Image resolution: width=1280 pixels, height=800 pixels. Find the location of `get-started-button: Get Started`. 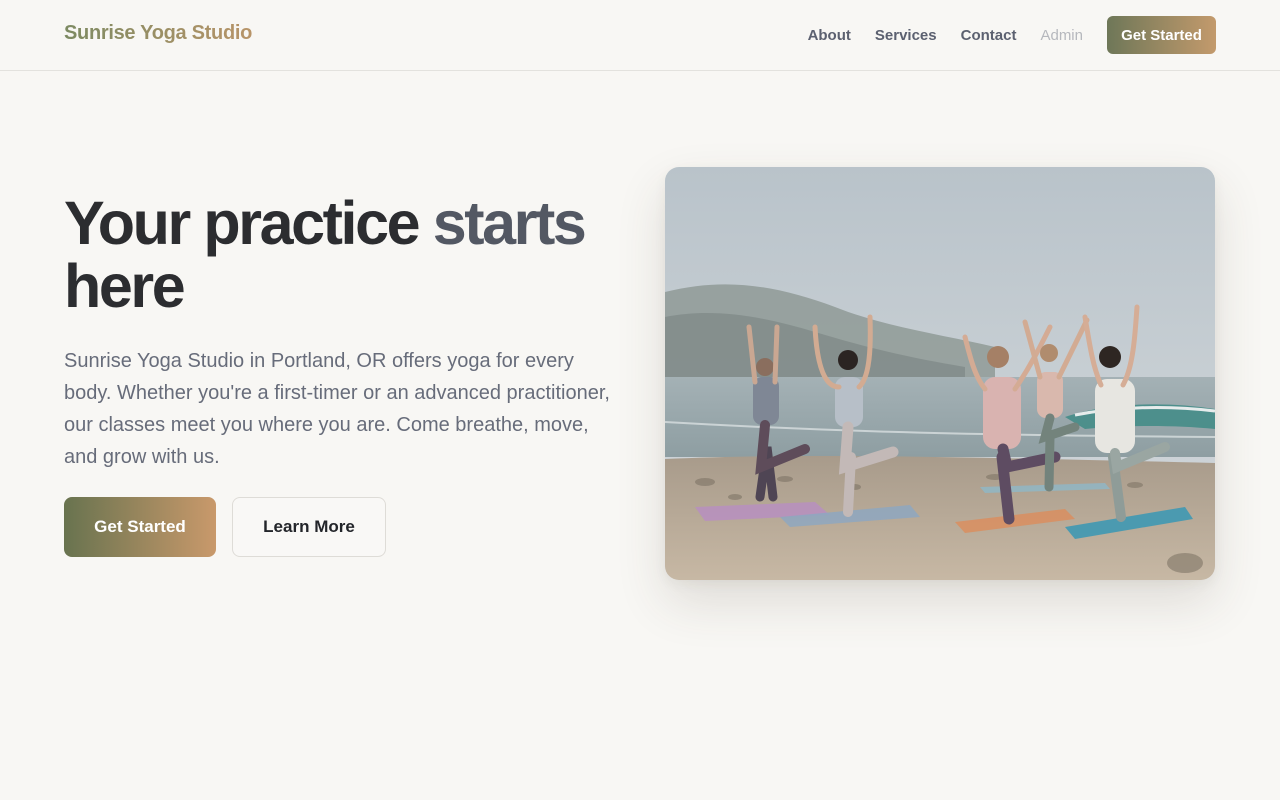

get-started-button: Get Started is located at coordinates (140, 527).